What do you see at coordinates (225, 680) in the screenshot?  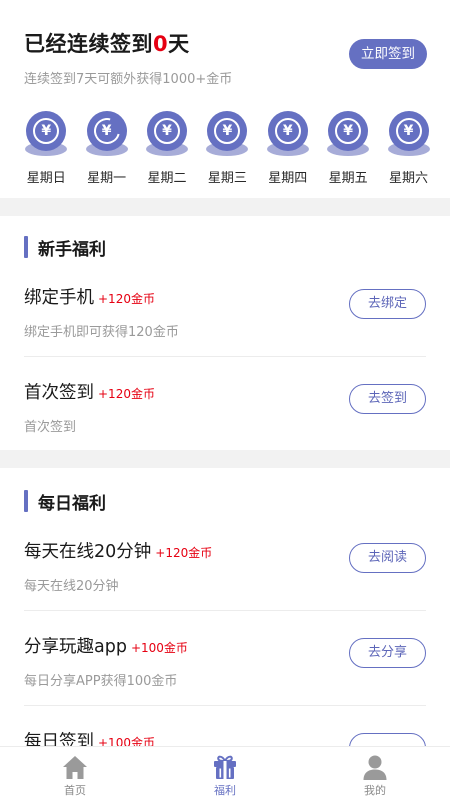 I see `task-share-app: 分享玩趣app +100金币 每日分享APP获得100金币 去分享` at bounding box center [225, 680].